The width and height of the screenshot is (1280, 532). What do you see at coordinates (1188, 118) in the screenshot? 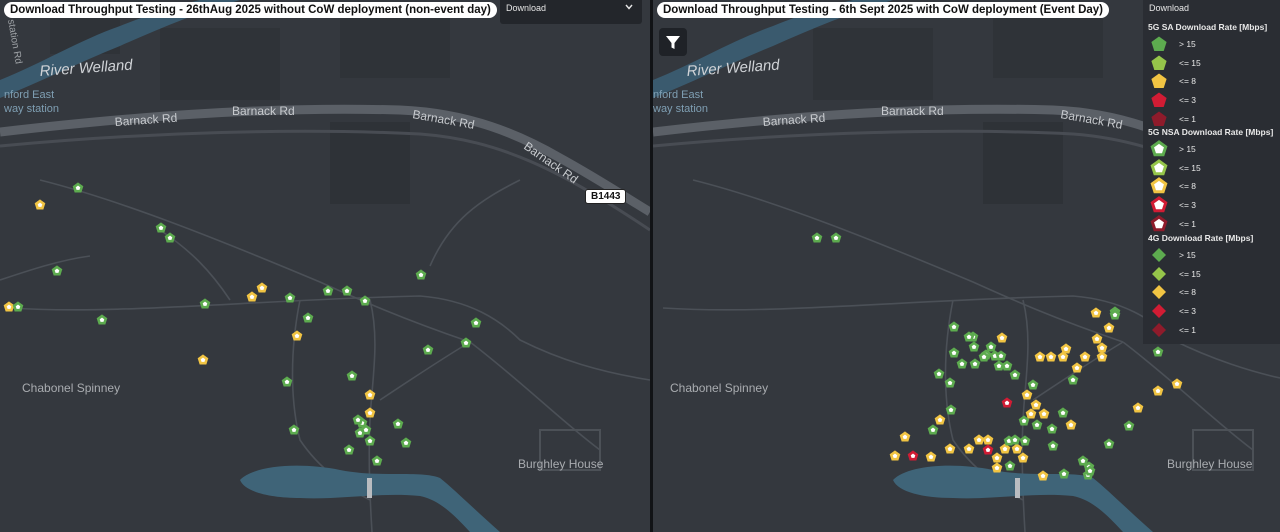
I see `legend-item-label: <= 1` at bounding box center [1188, 118].